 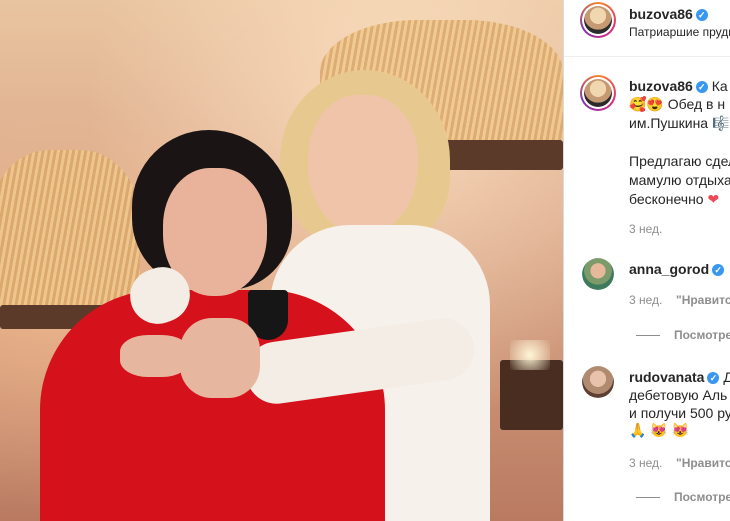 I want to click on decor-lamp, so click(x=530, y=355).